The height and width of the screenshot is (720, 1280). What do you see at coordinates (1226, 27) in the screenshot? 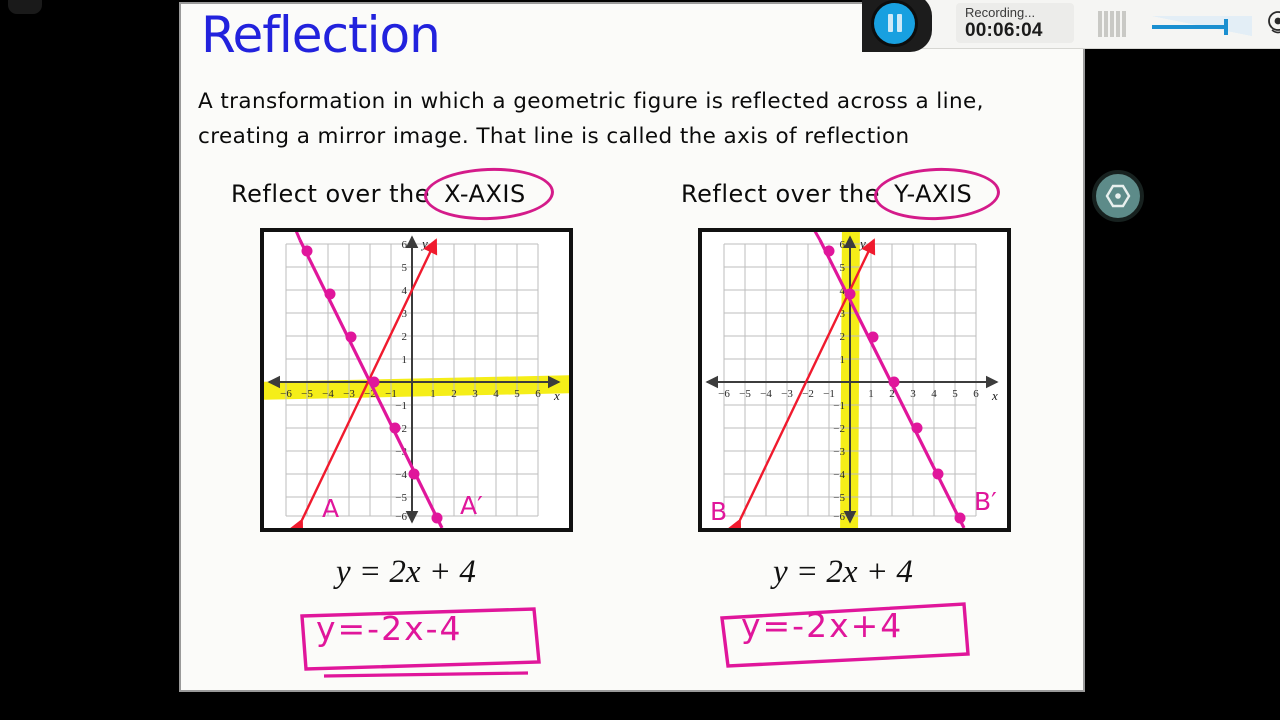
I see `volume-thumb` at bounding box center [1226, 27].